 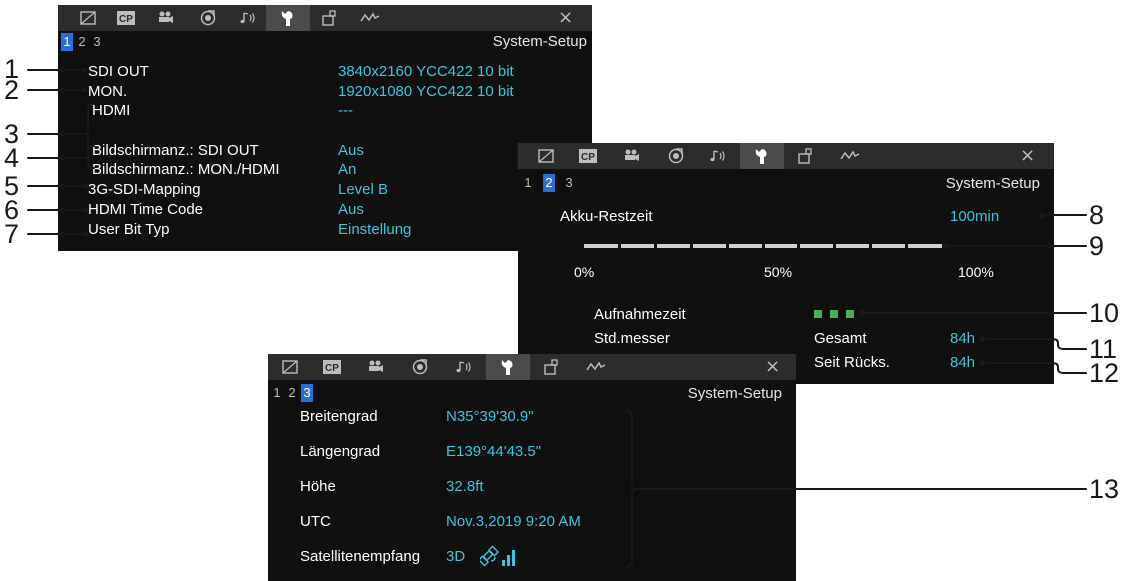 What do you see at coordinates (1097, 215) in the screenshot?
I see `callout-number-8: 8` at bounding box center [1097, 215].